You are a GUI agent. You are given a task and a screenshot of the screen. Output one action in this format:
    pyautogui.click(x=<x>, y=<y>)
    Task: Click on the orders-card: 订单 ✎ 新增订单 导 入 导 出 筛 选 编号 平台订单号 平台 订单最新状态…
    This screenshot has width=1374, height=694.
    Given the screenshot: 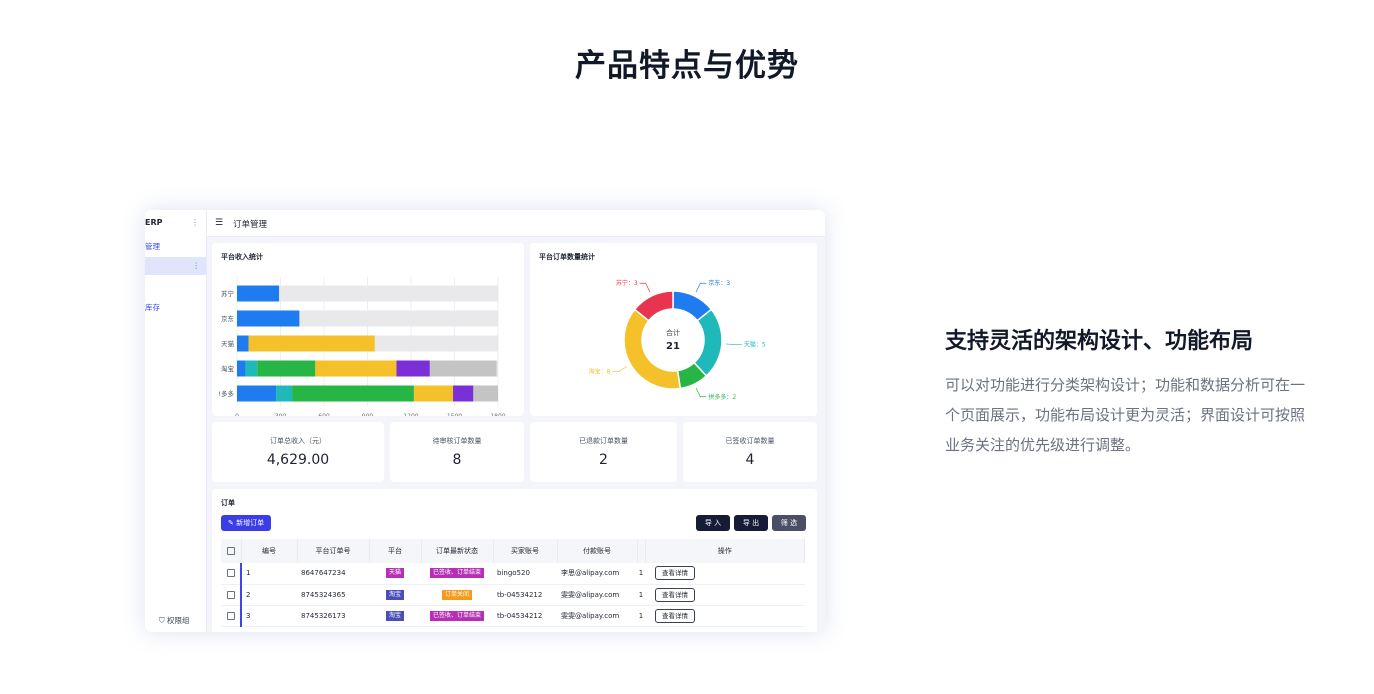 What is the action you would take?
    pyautogui.click(x=514, y=560)
    